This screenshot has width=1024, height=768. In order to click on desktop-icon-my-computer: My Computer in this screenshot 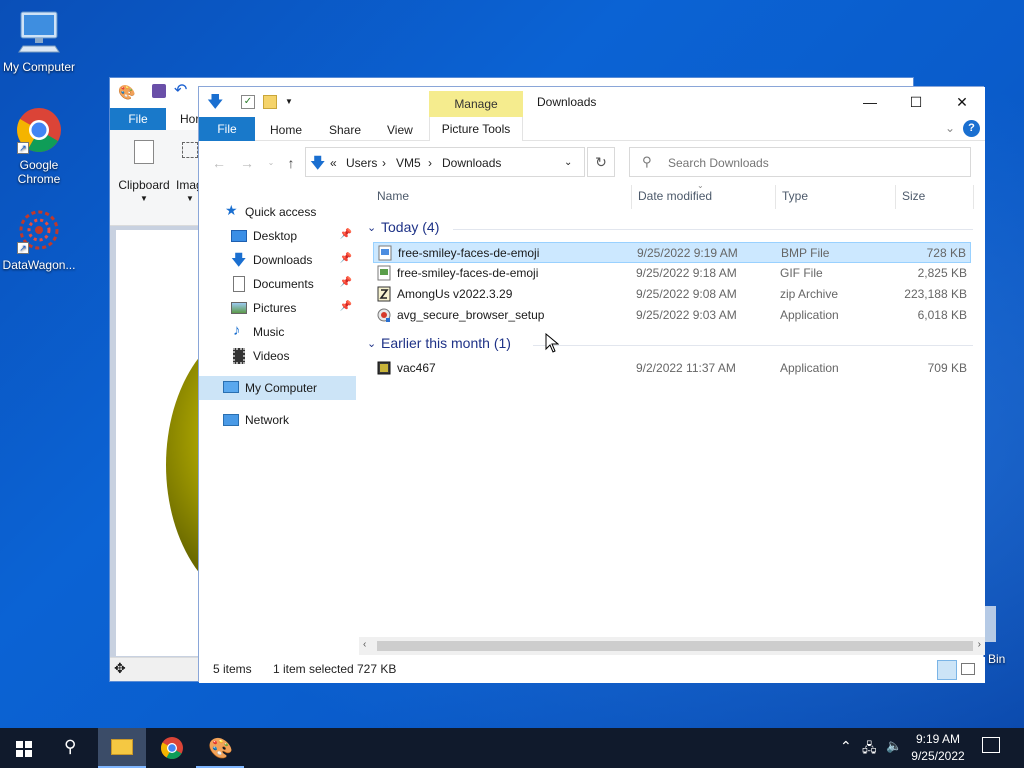, I will do `click(39, 41)`.